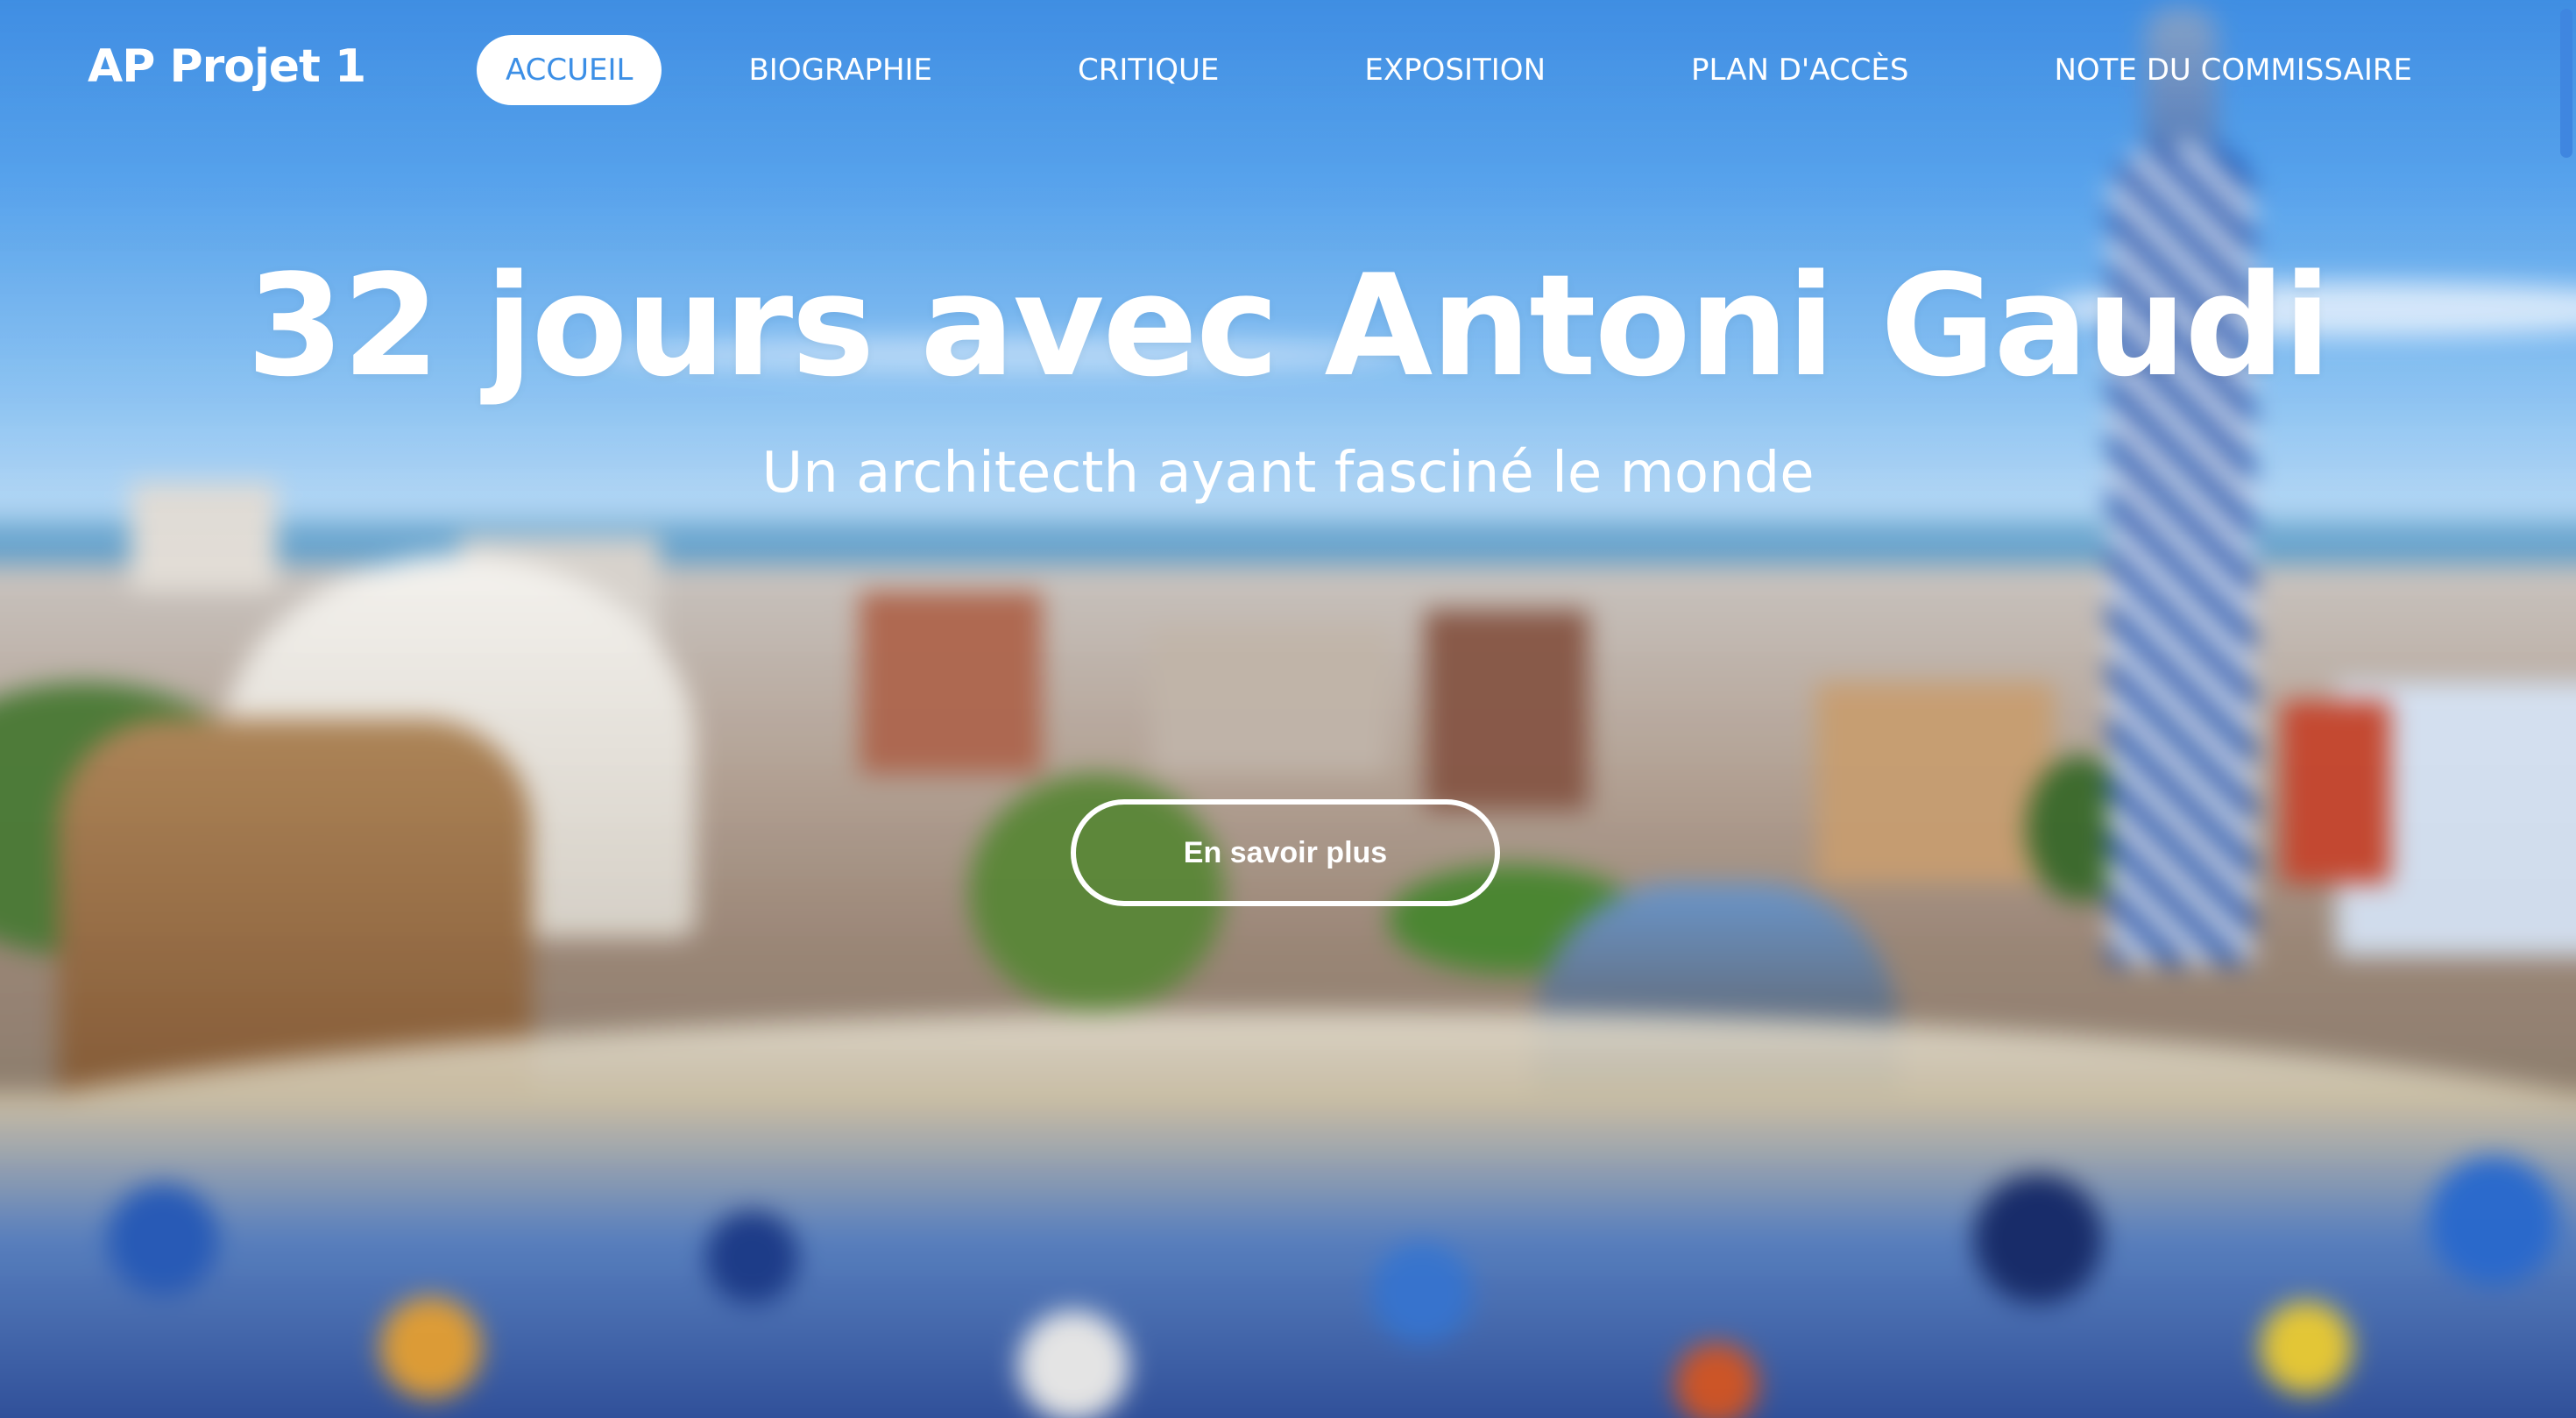 This screenshot has height=1418, width=2576. Describe the element at coordinates (1455, 70) in the screenshot. I see `nav-item-exposition: EXPOSITION` at that location.